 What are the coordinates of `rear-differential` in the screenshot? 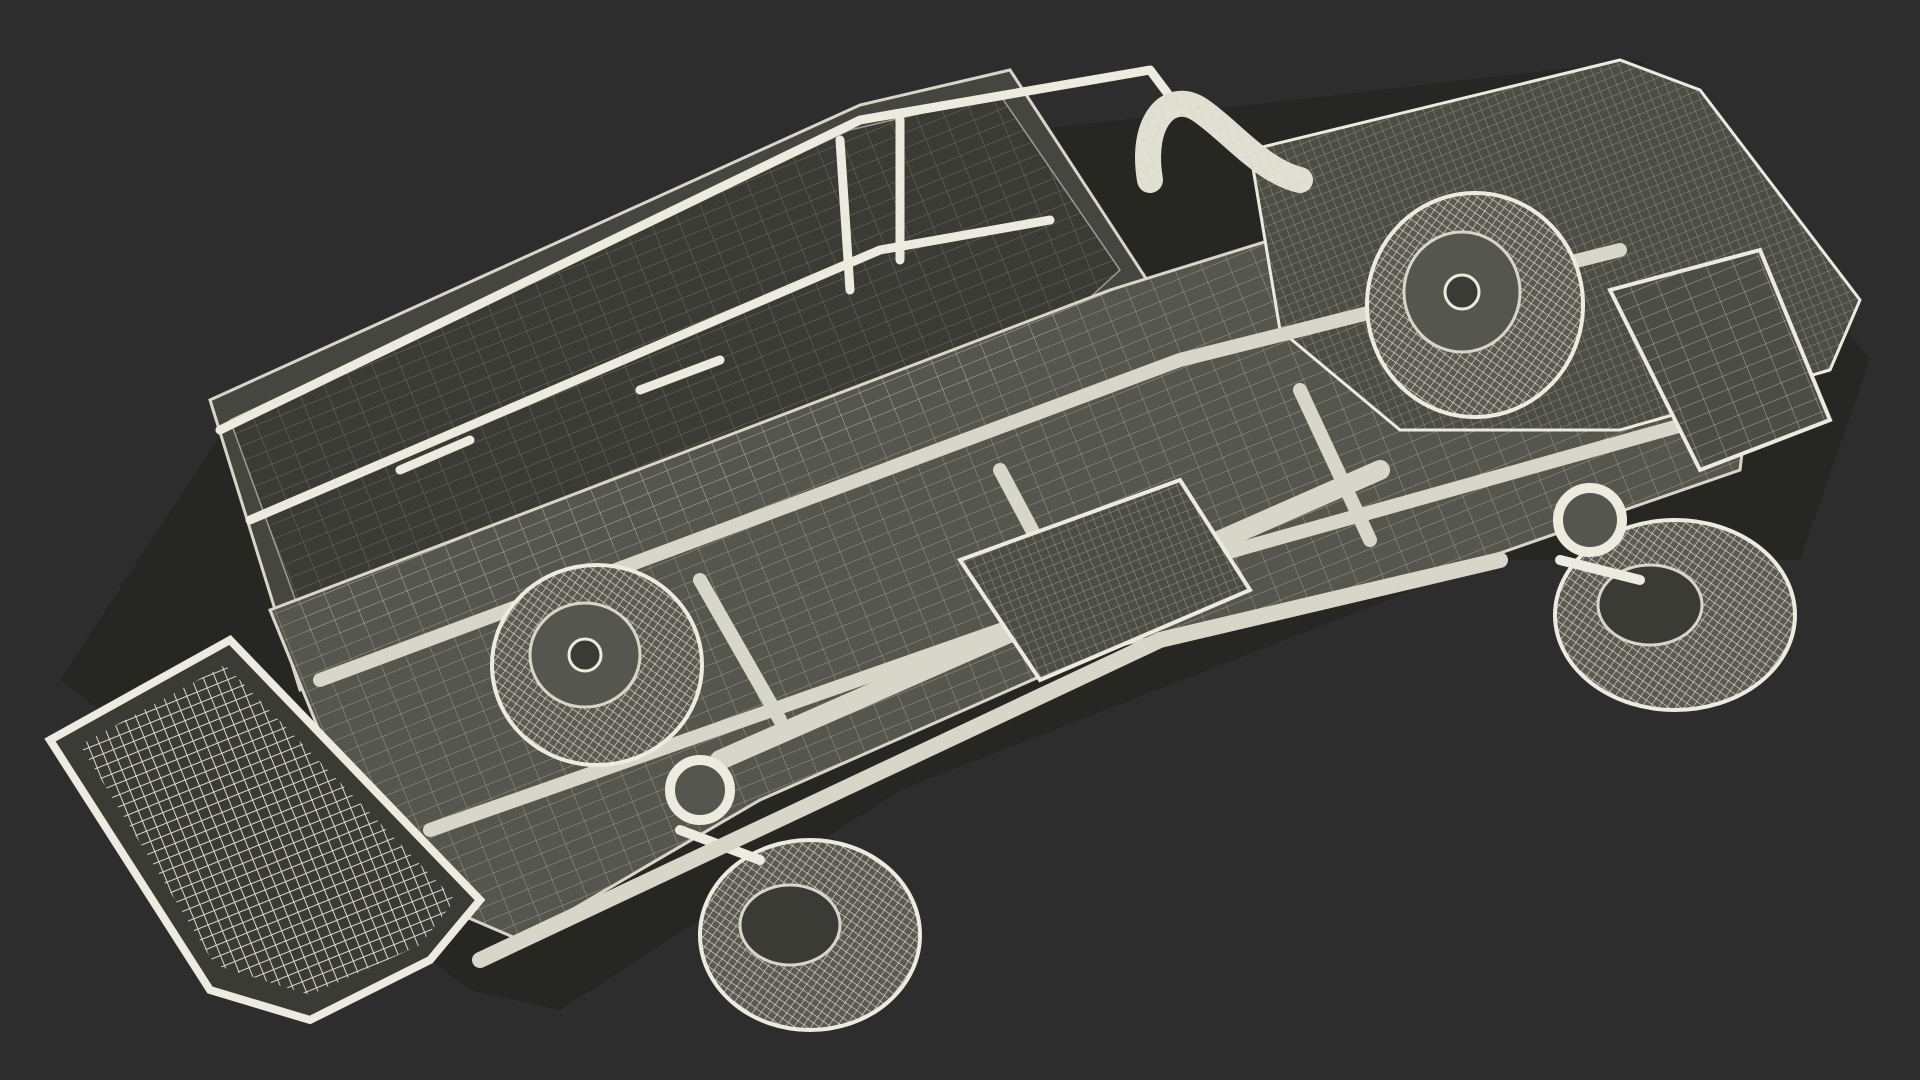 It's located at (700, 790).